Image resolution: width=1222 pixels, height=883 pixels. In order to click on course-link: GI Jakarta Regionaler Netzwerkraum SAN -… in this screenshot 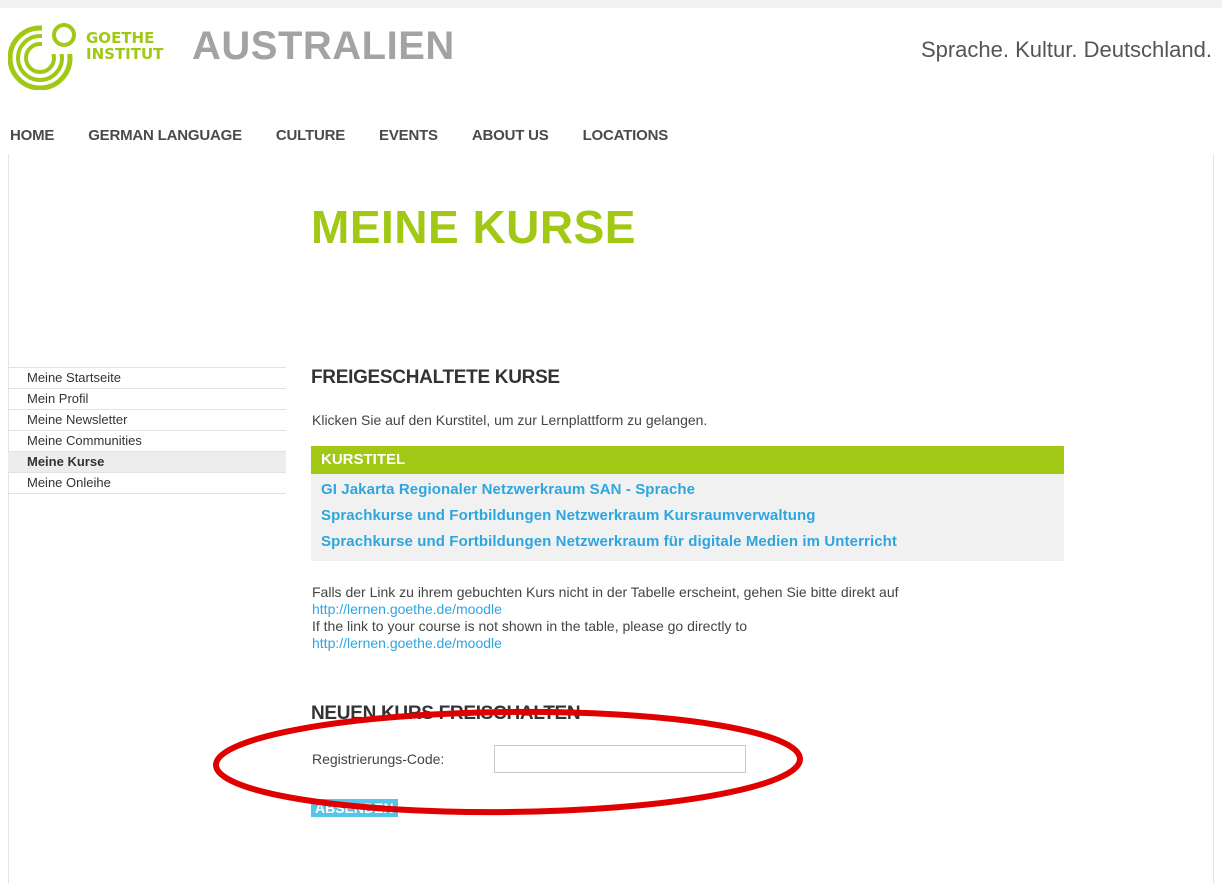, I will do `click(687, 491)`.